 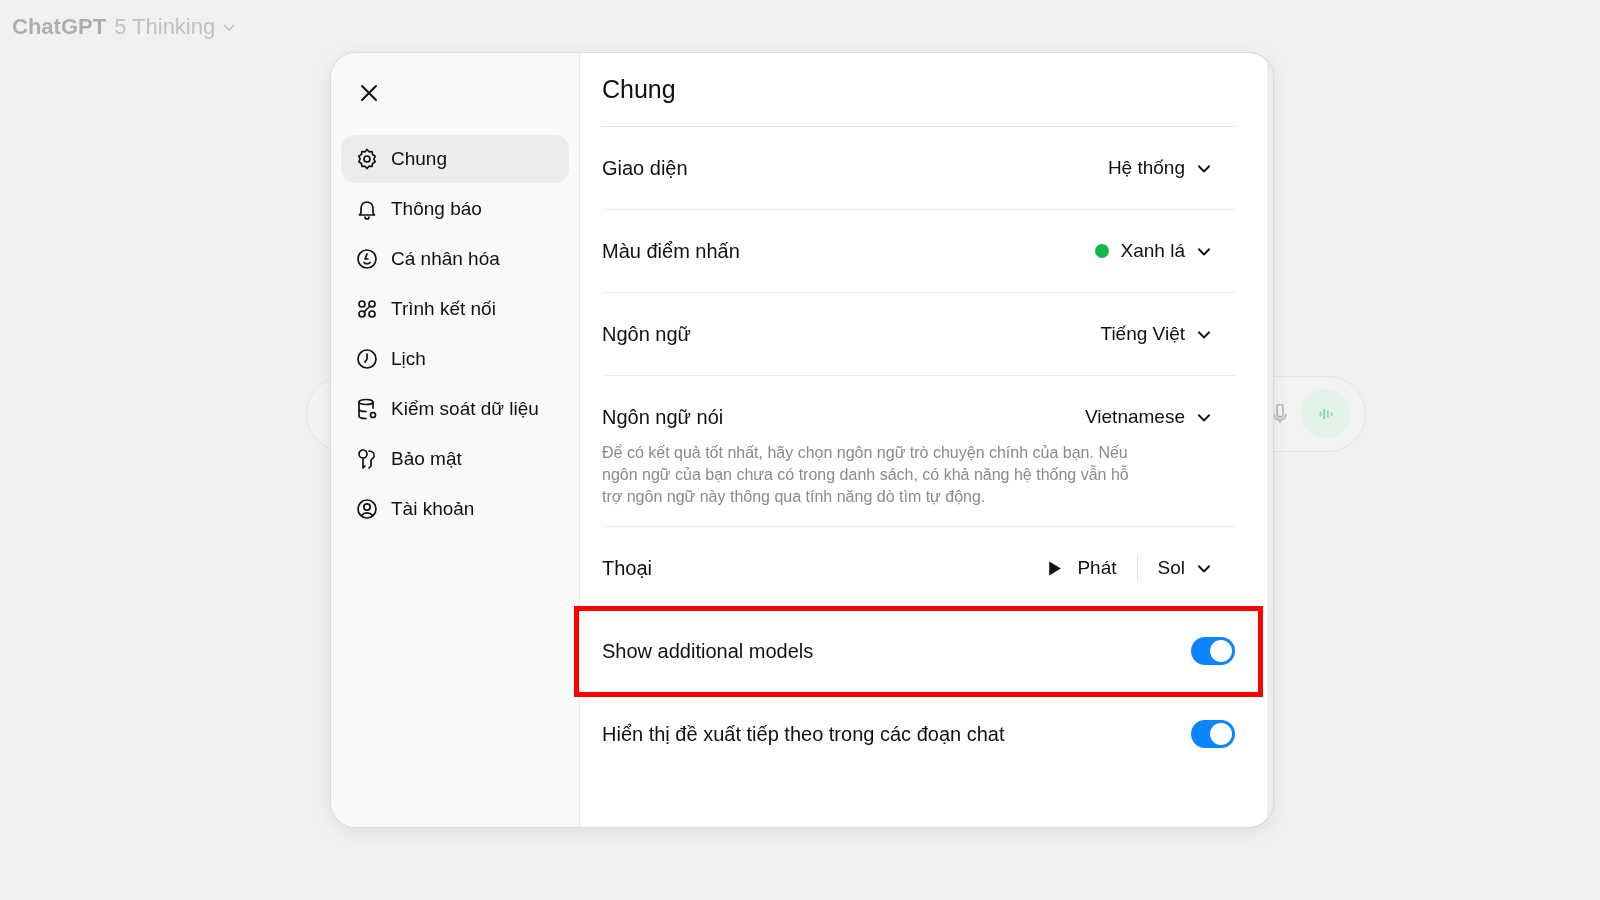 I want to click on dropdown: Sol, so click(x=1196, y=568).